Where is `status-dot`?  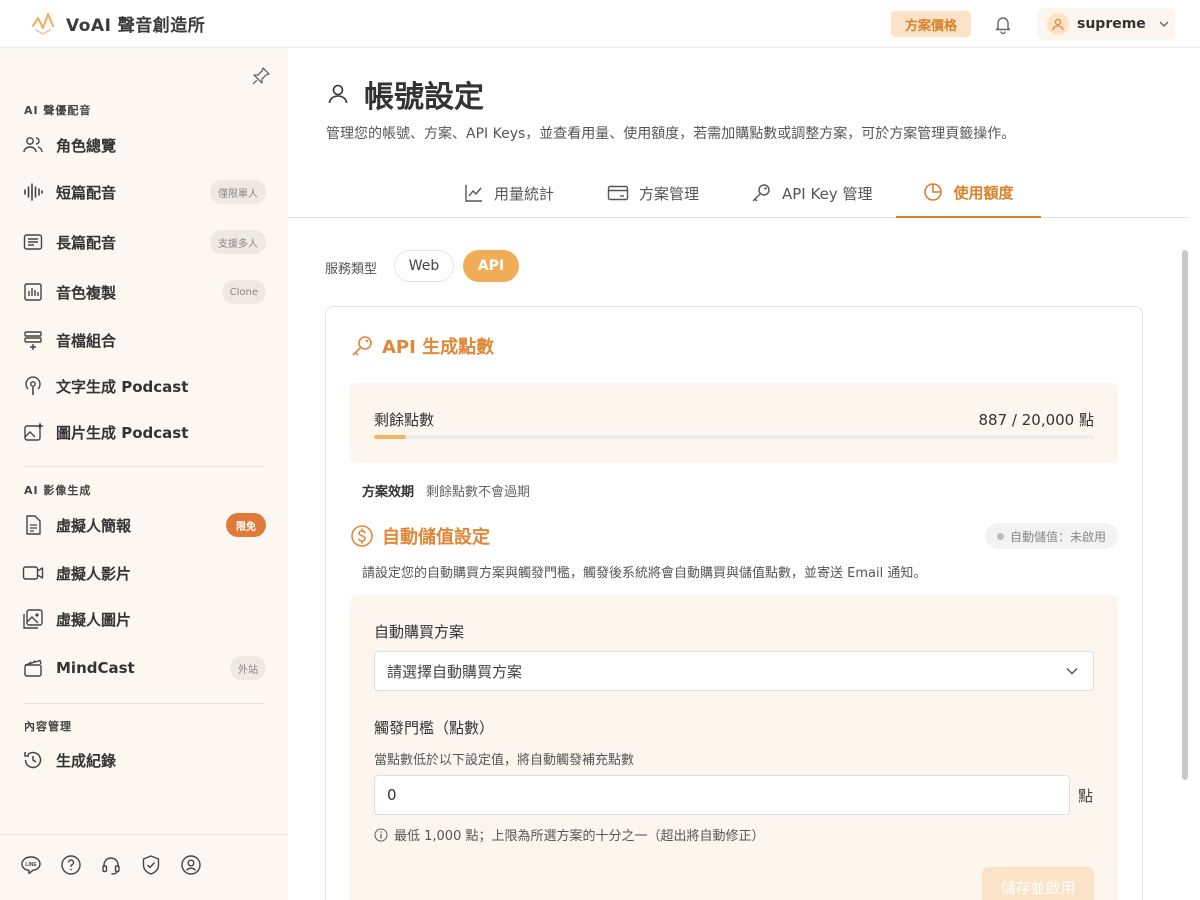 status-dot is located at coordinates (1000, 536).